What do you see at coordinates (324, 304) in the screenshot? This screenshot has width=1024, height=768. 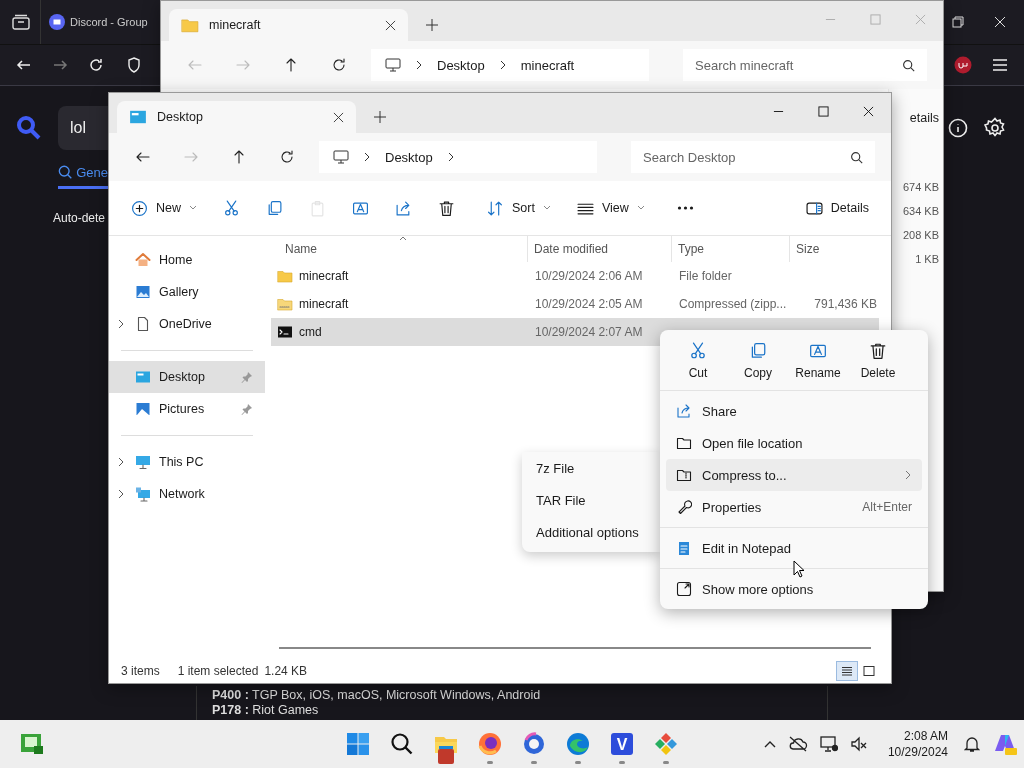 I see `file-name: minecraft` at bounding box center [324, 304].